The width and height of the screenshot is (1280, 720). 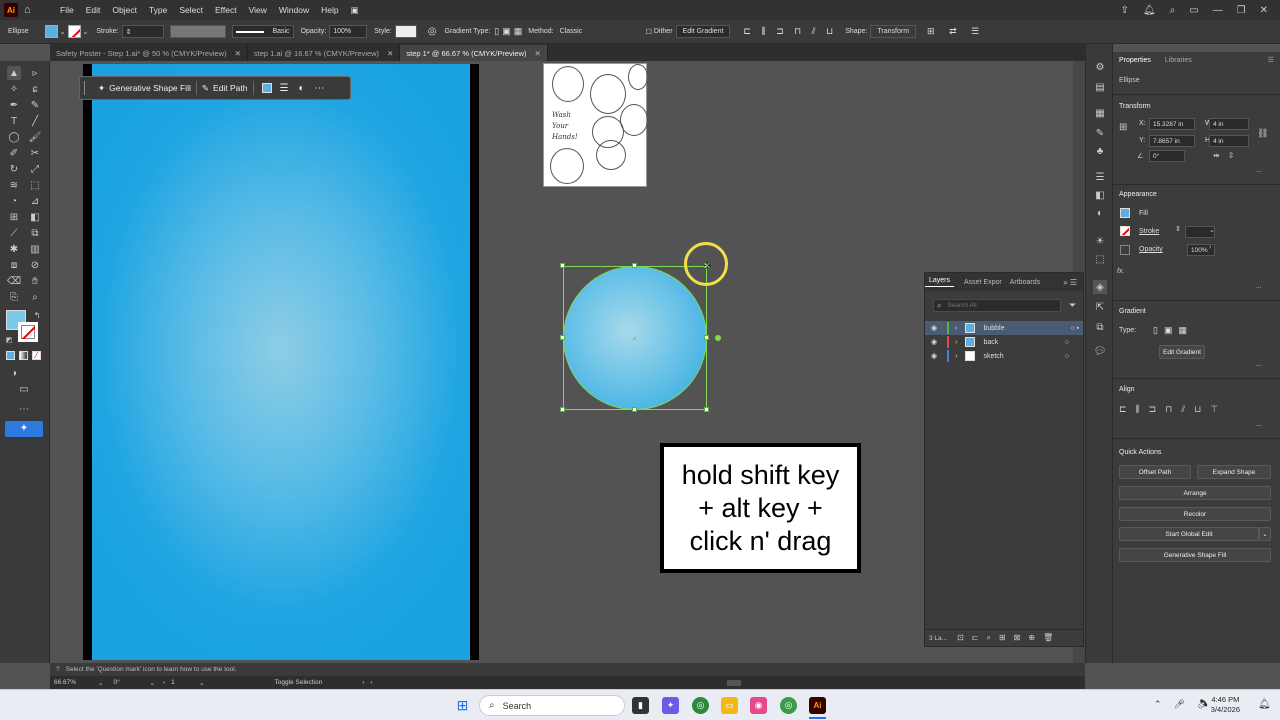 I want to click on transform-button: Transform, so click(x=893, y=31).